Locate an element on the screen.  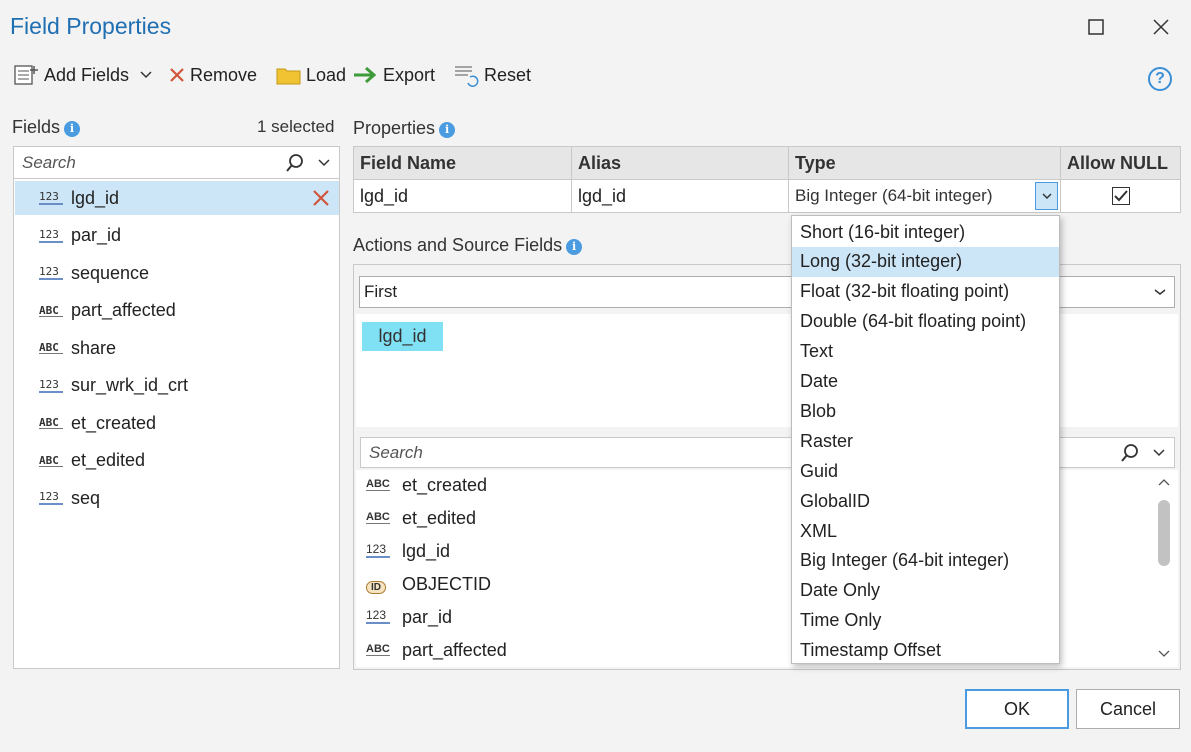
type-option: Time Only is located at coordinates (925, 621).